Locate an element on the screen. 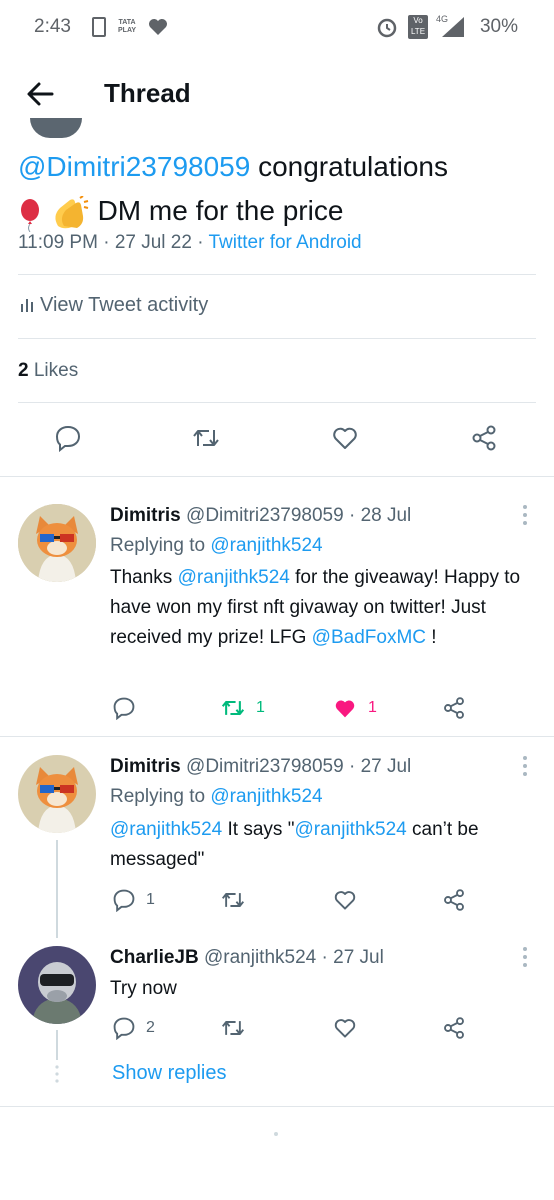  user-handle: @ranjithk524 is located at coordinates (260, 957).